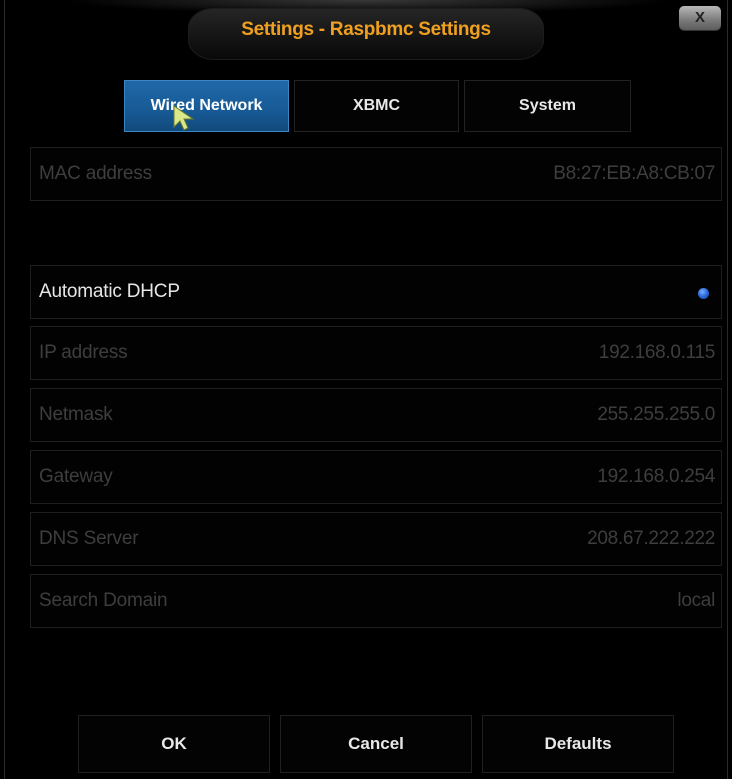 This screenshot has width=732, height=779. I want to click on tab-system: System, so click(547, 106).